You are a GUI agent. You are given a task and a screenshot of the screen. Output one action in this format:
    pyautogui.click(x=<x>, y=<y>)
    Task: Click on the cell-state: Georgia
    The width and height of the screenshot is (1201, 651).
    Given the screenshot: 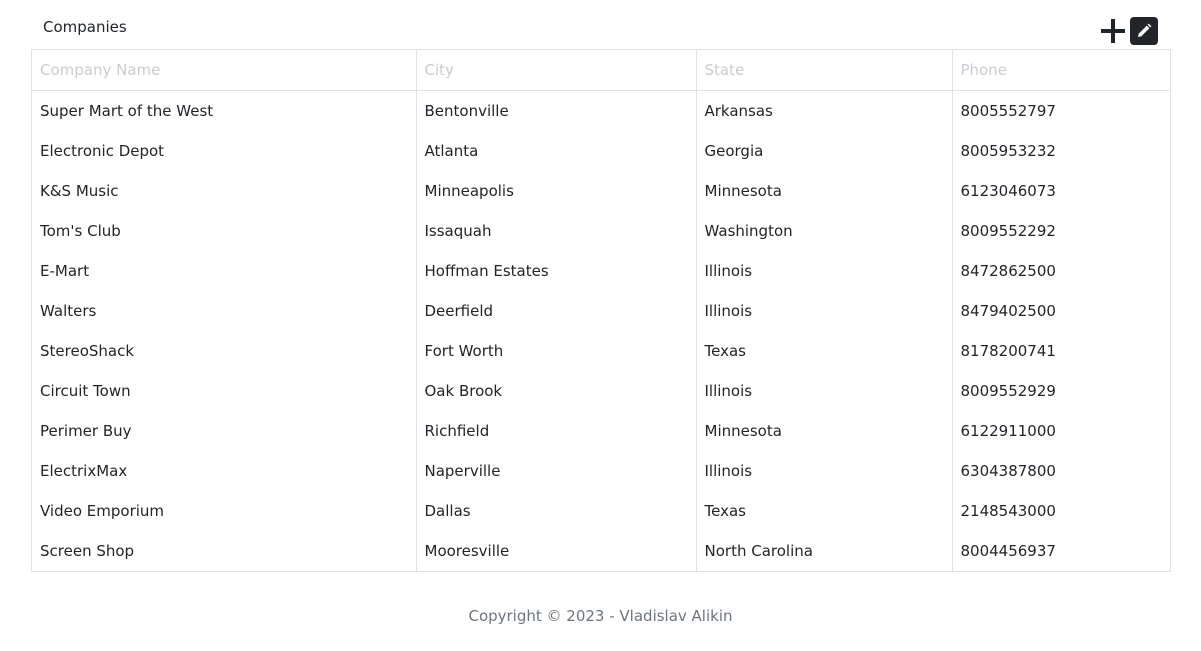 What is the action you would take?
    pyautogui.click(x=824, y=151)
    